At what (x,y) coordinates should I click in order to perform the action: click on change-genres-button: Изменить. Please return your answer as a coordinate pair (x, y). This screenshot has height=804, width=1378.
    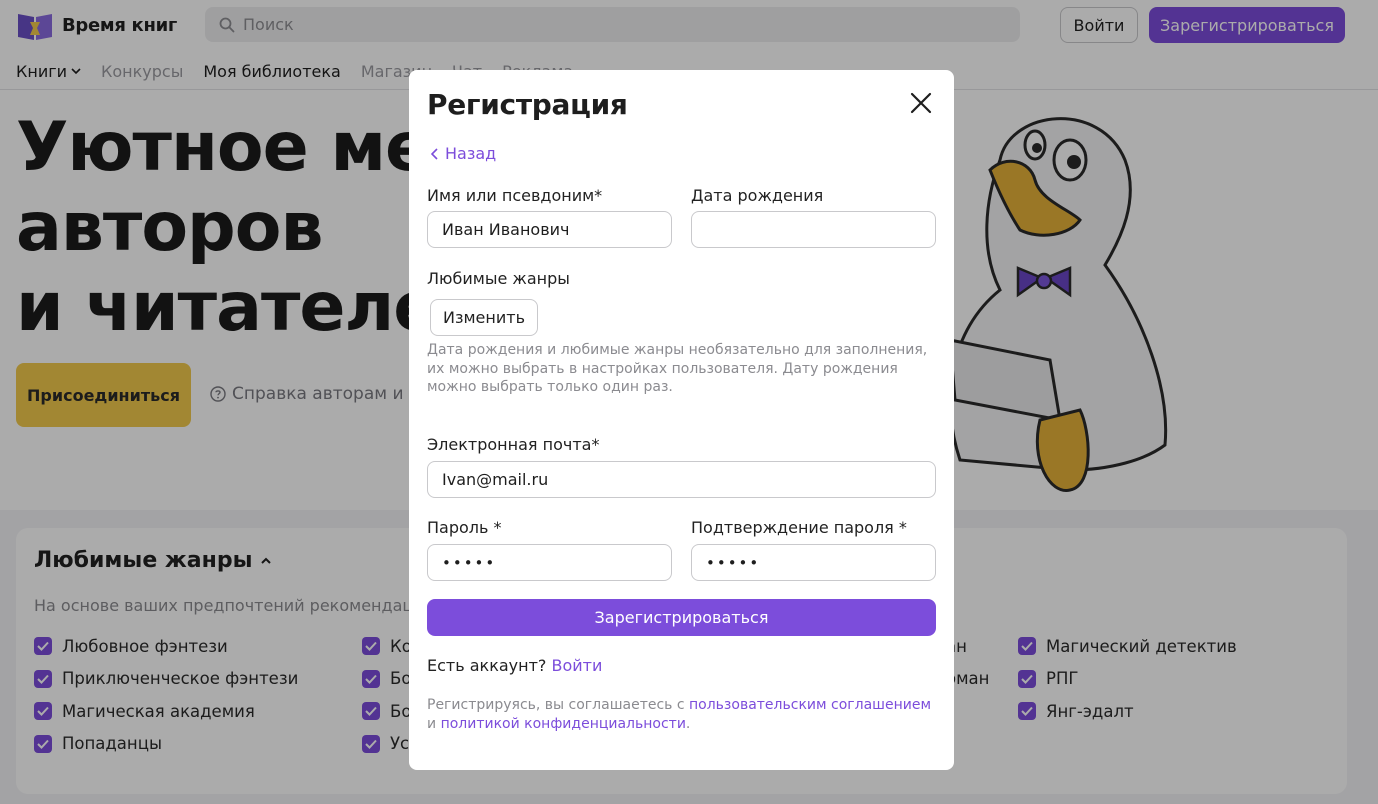
    Looking at the image, I should click on (484, 317).